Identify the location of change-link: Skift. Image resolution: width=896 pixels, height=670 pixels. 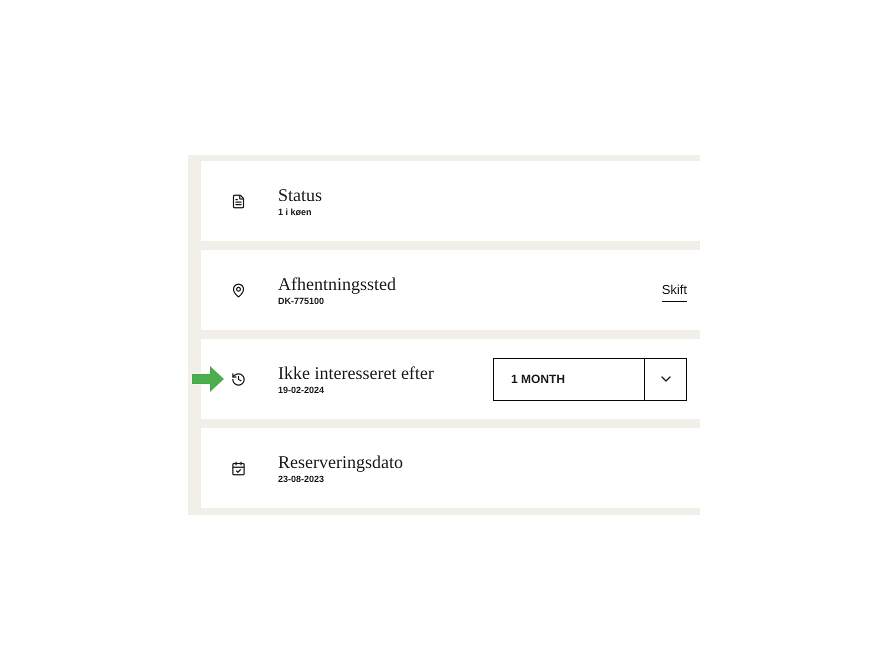
(674, 291).